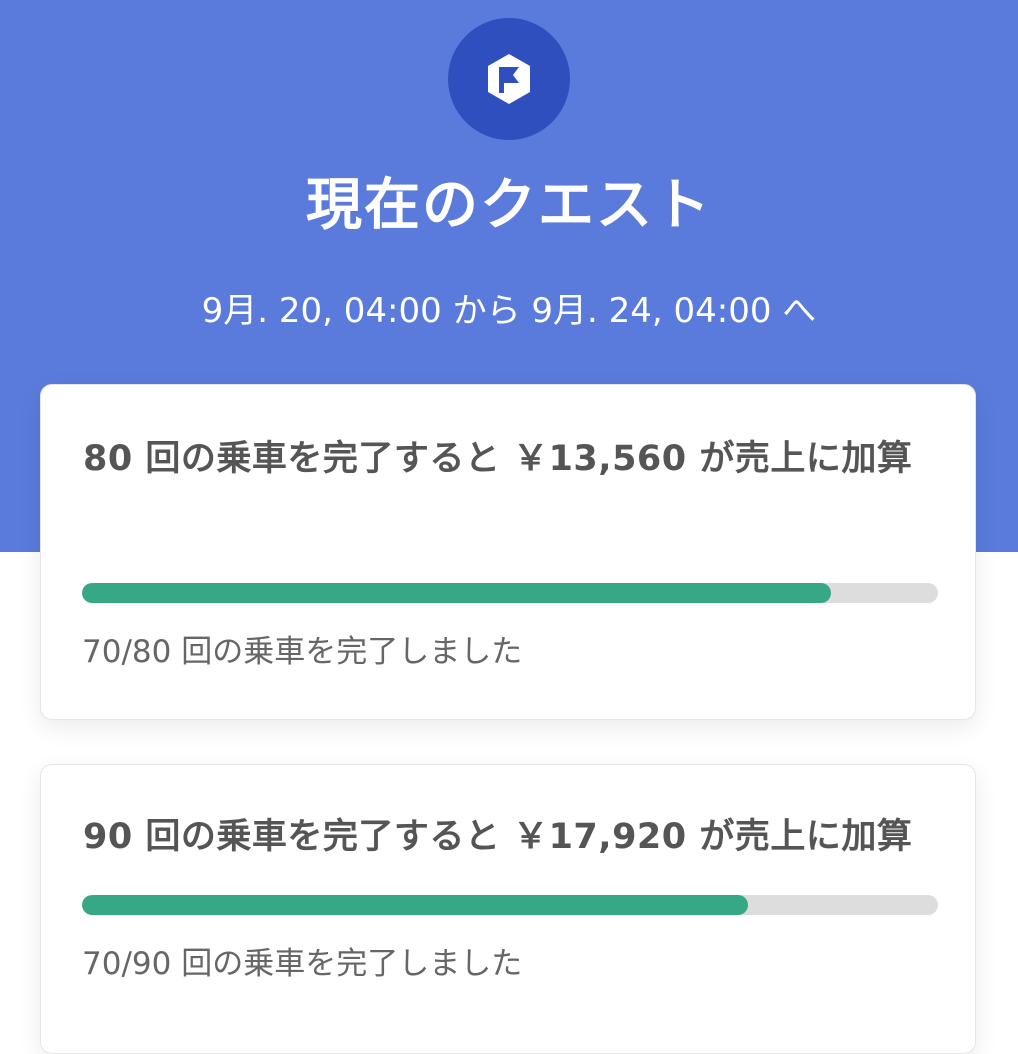 The image size is (1018, 1054). I want to click on progress-text: 70/80 回の乗車を完了しました, so click(302, 652).